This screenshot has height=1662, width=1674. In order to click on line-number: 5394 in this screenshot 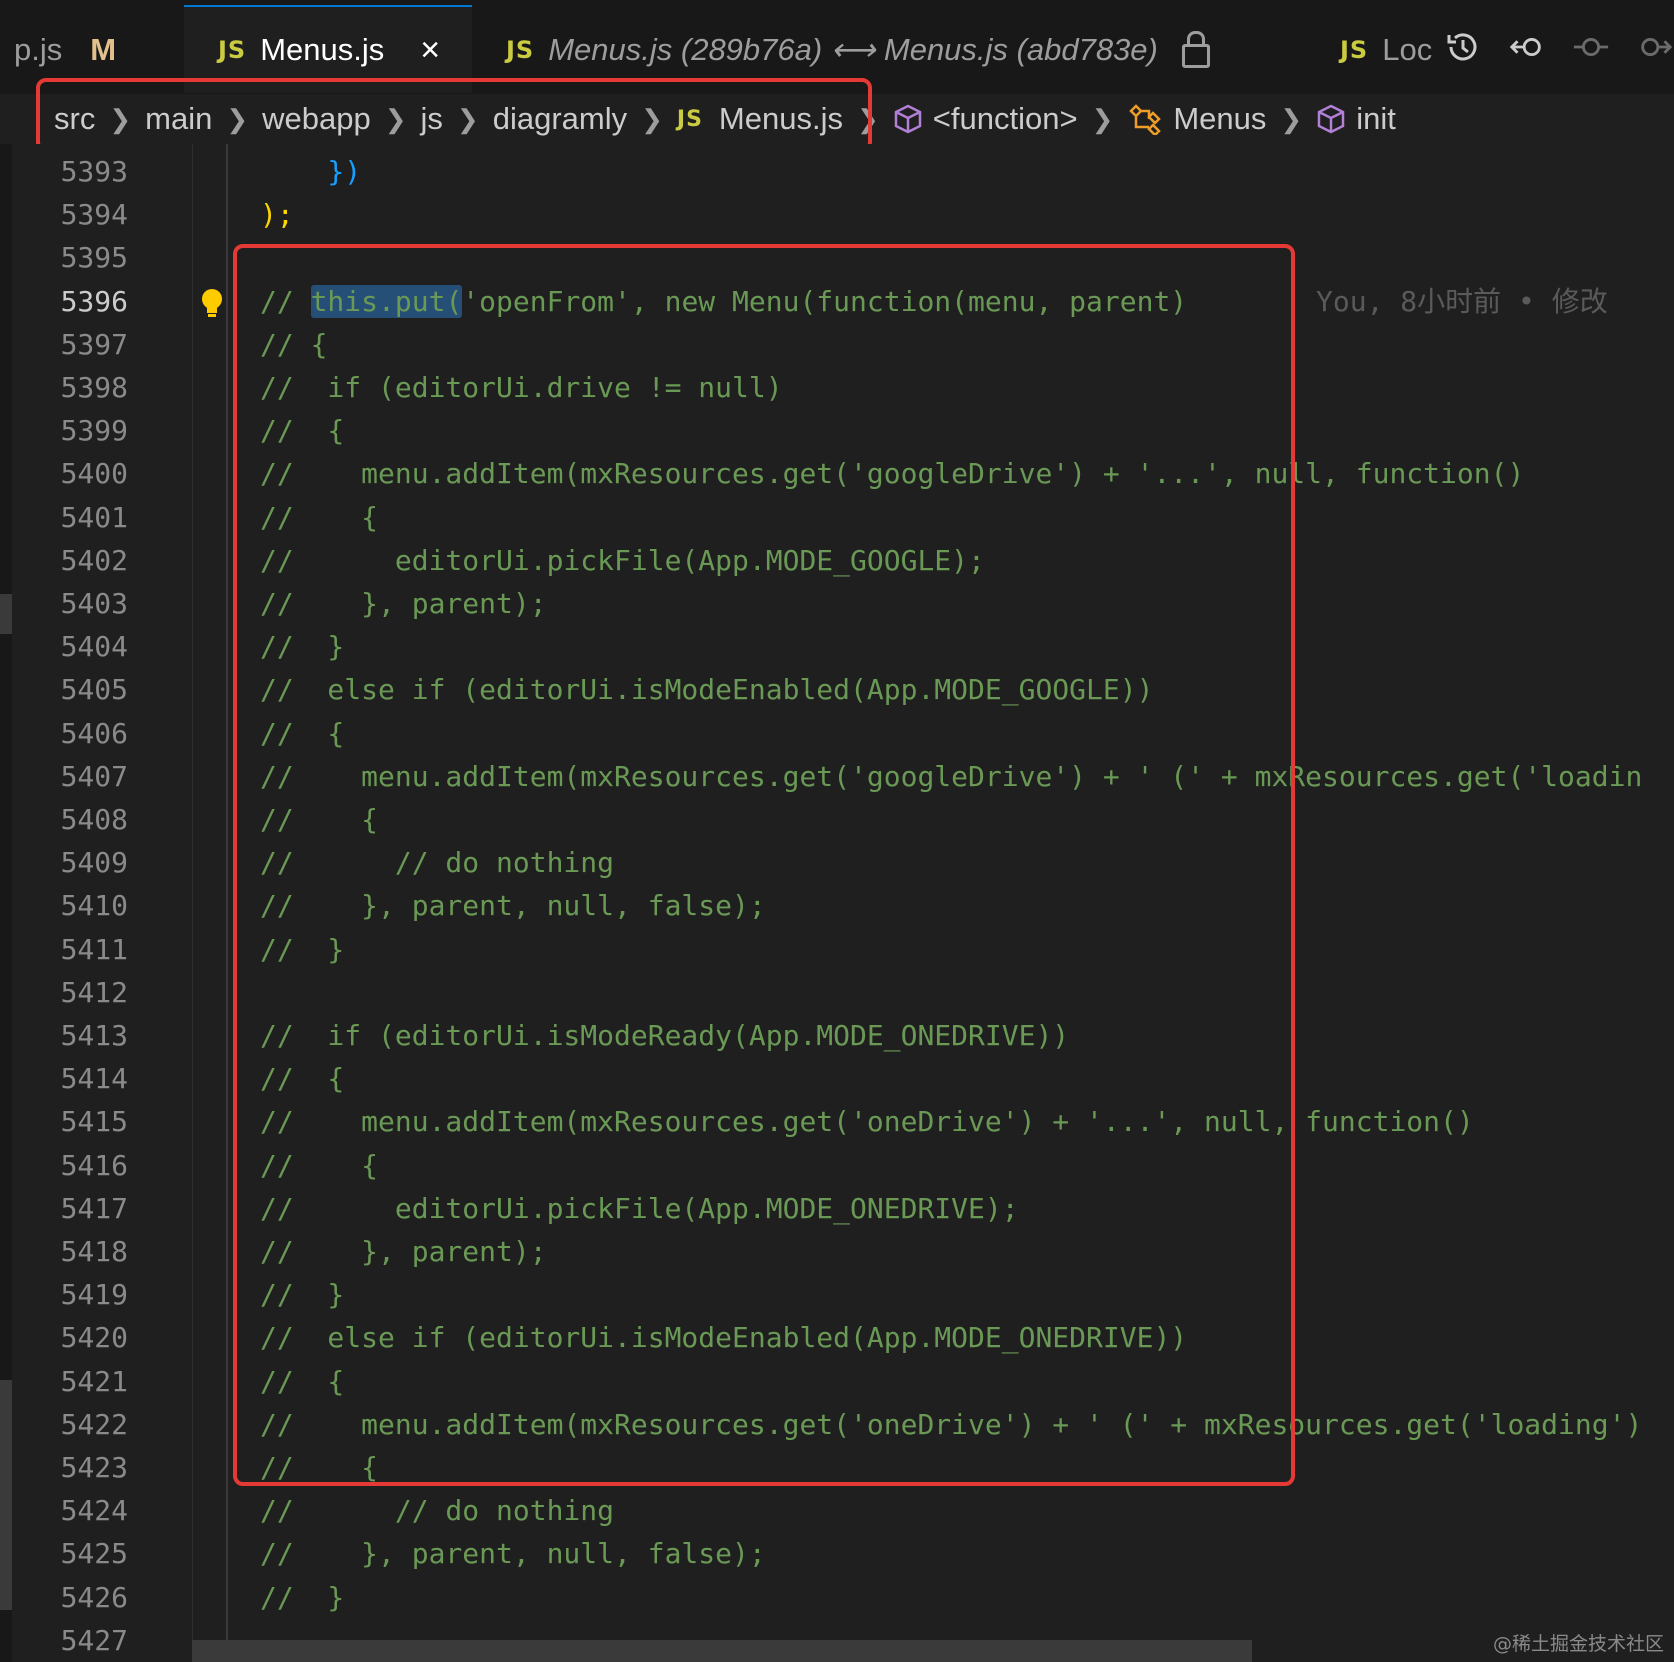, I will do `click(94, 215)`.